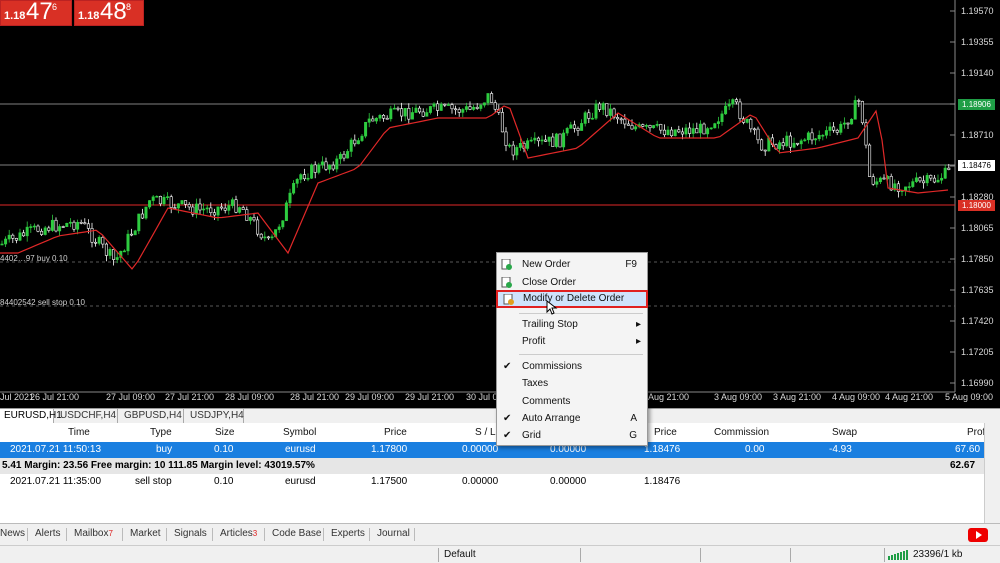  What do you see at coordinates (87, 416) in the screenshot?
I see `chart-tab-usdchf: USDCHF,H4` at bounding box center [87, 416].